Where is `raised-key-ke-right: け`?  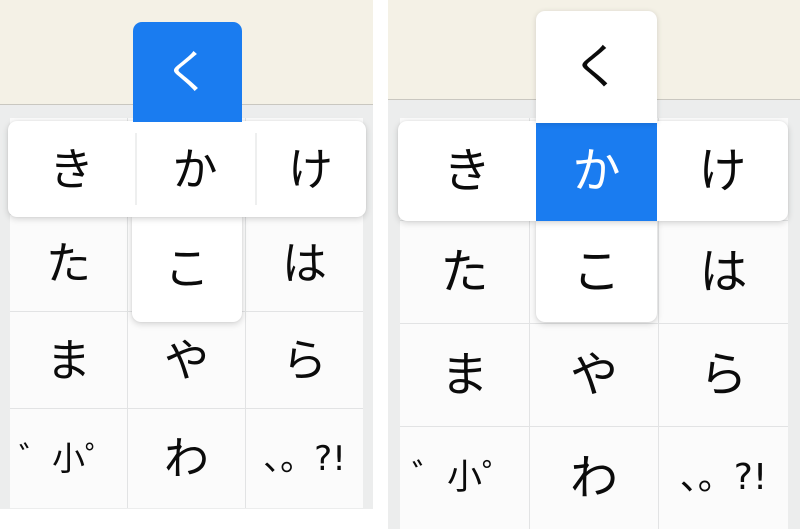 raised-key-ke-right: け is located at coordinates (722, 171).